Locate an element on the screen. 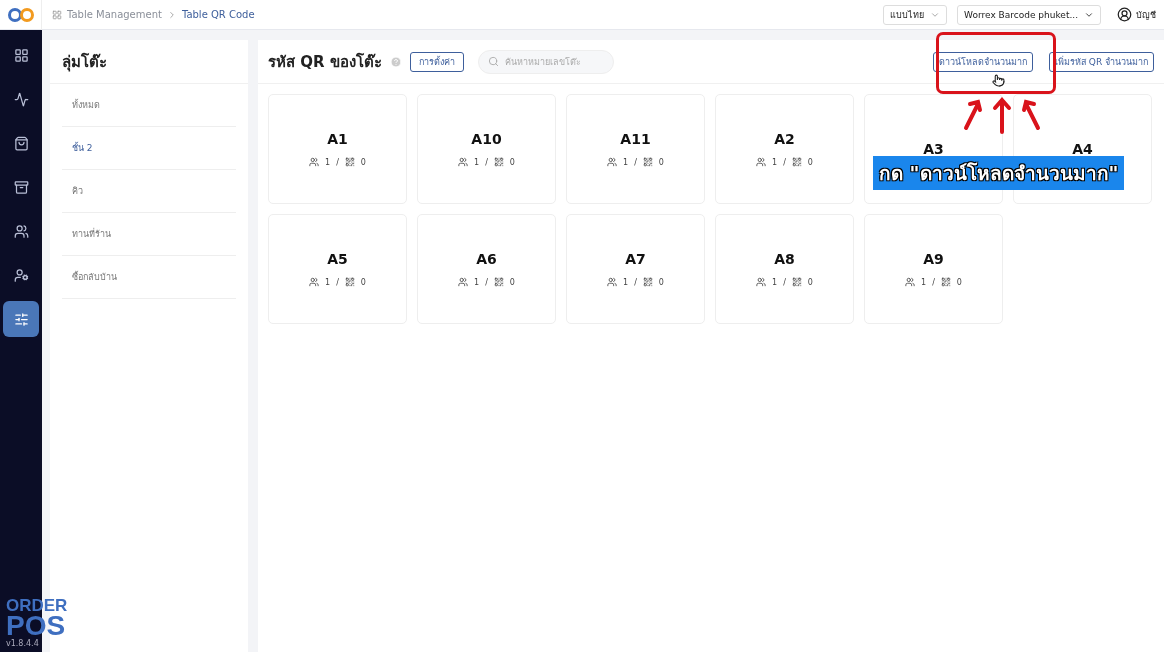 The image size is (1164, 652). table-name: A1 is located at coordinates (337, 139).